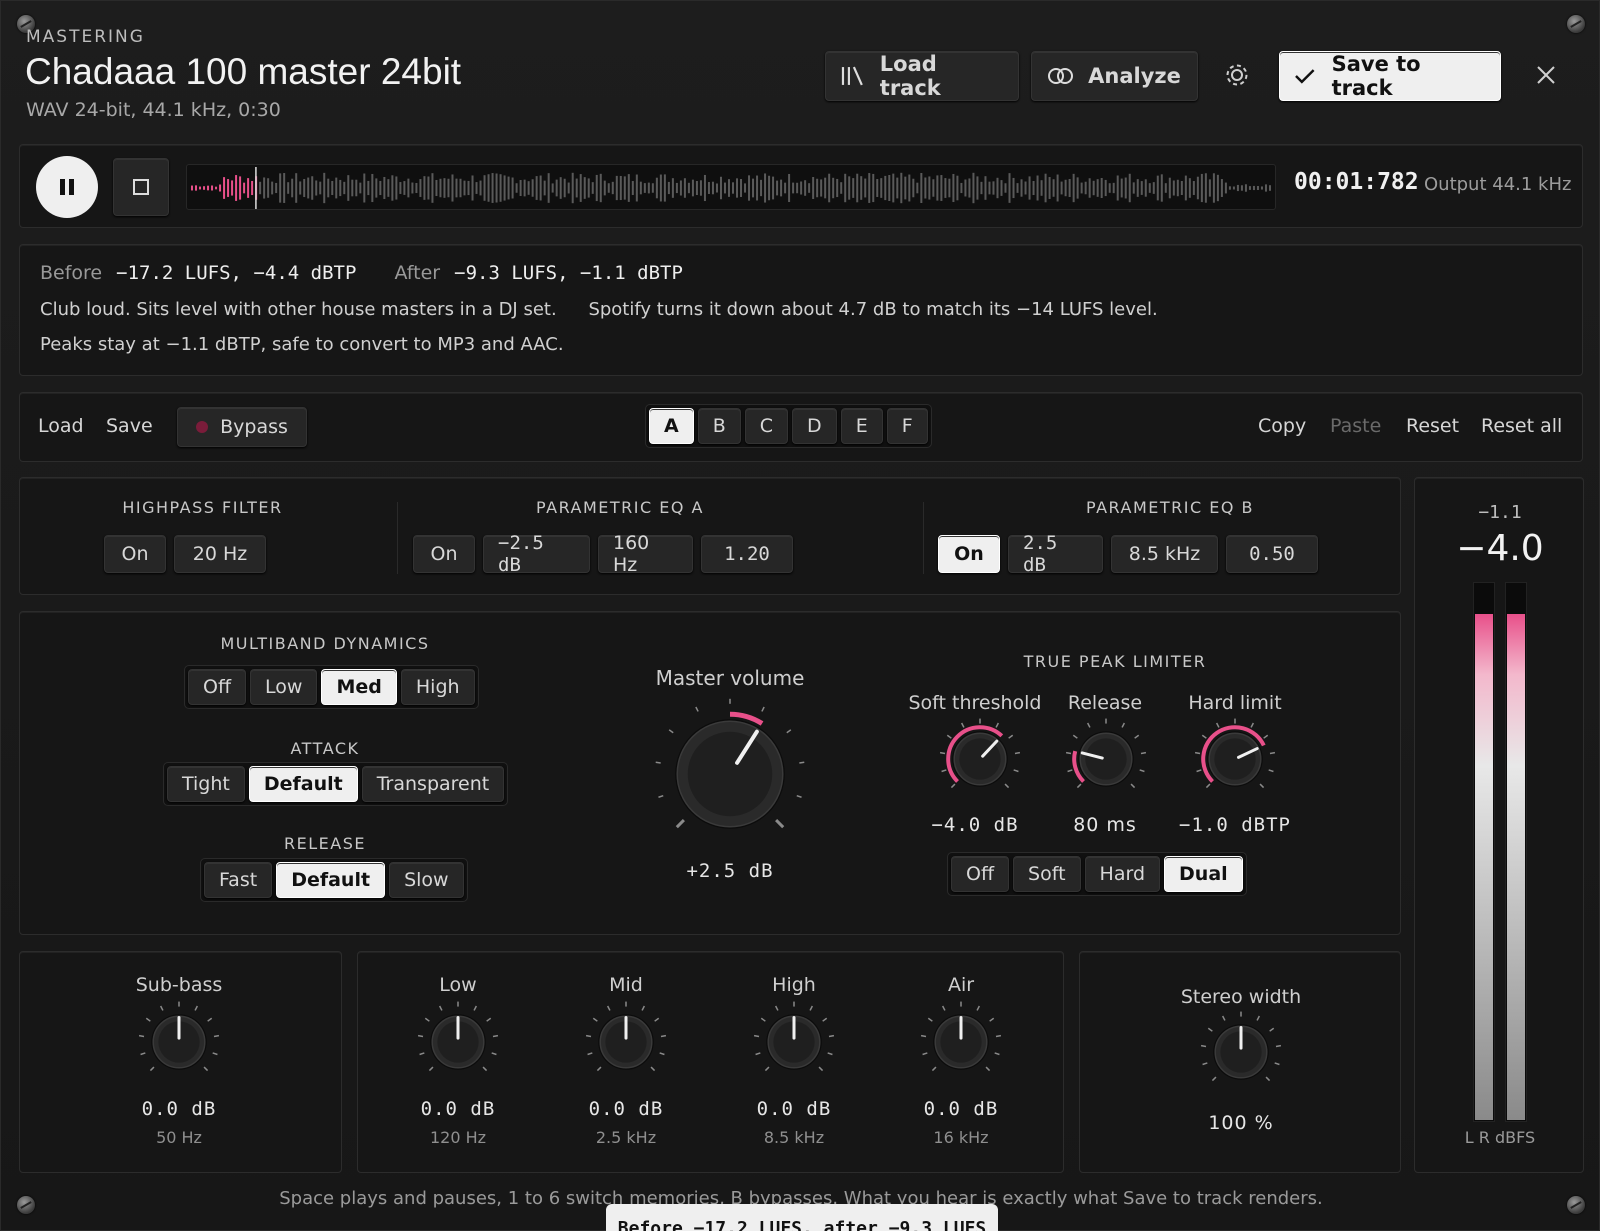  Describe the element at coordinates (359, 687) in the screenshot. I see `multiband-mode-med: Med` at that location.